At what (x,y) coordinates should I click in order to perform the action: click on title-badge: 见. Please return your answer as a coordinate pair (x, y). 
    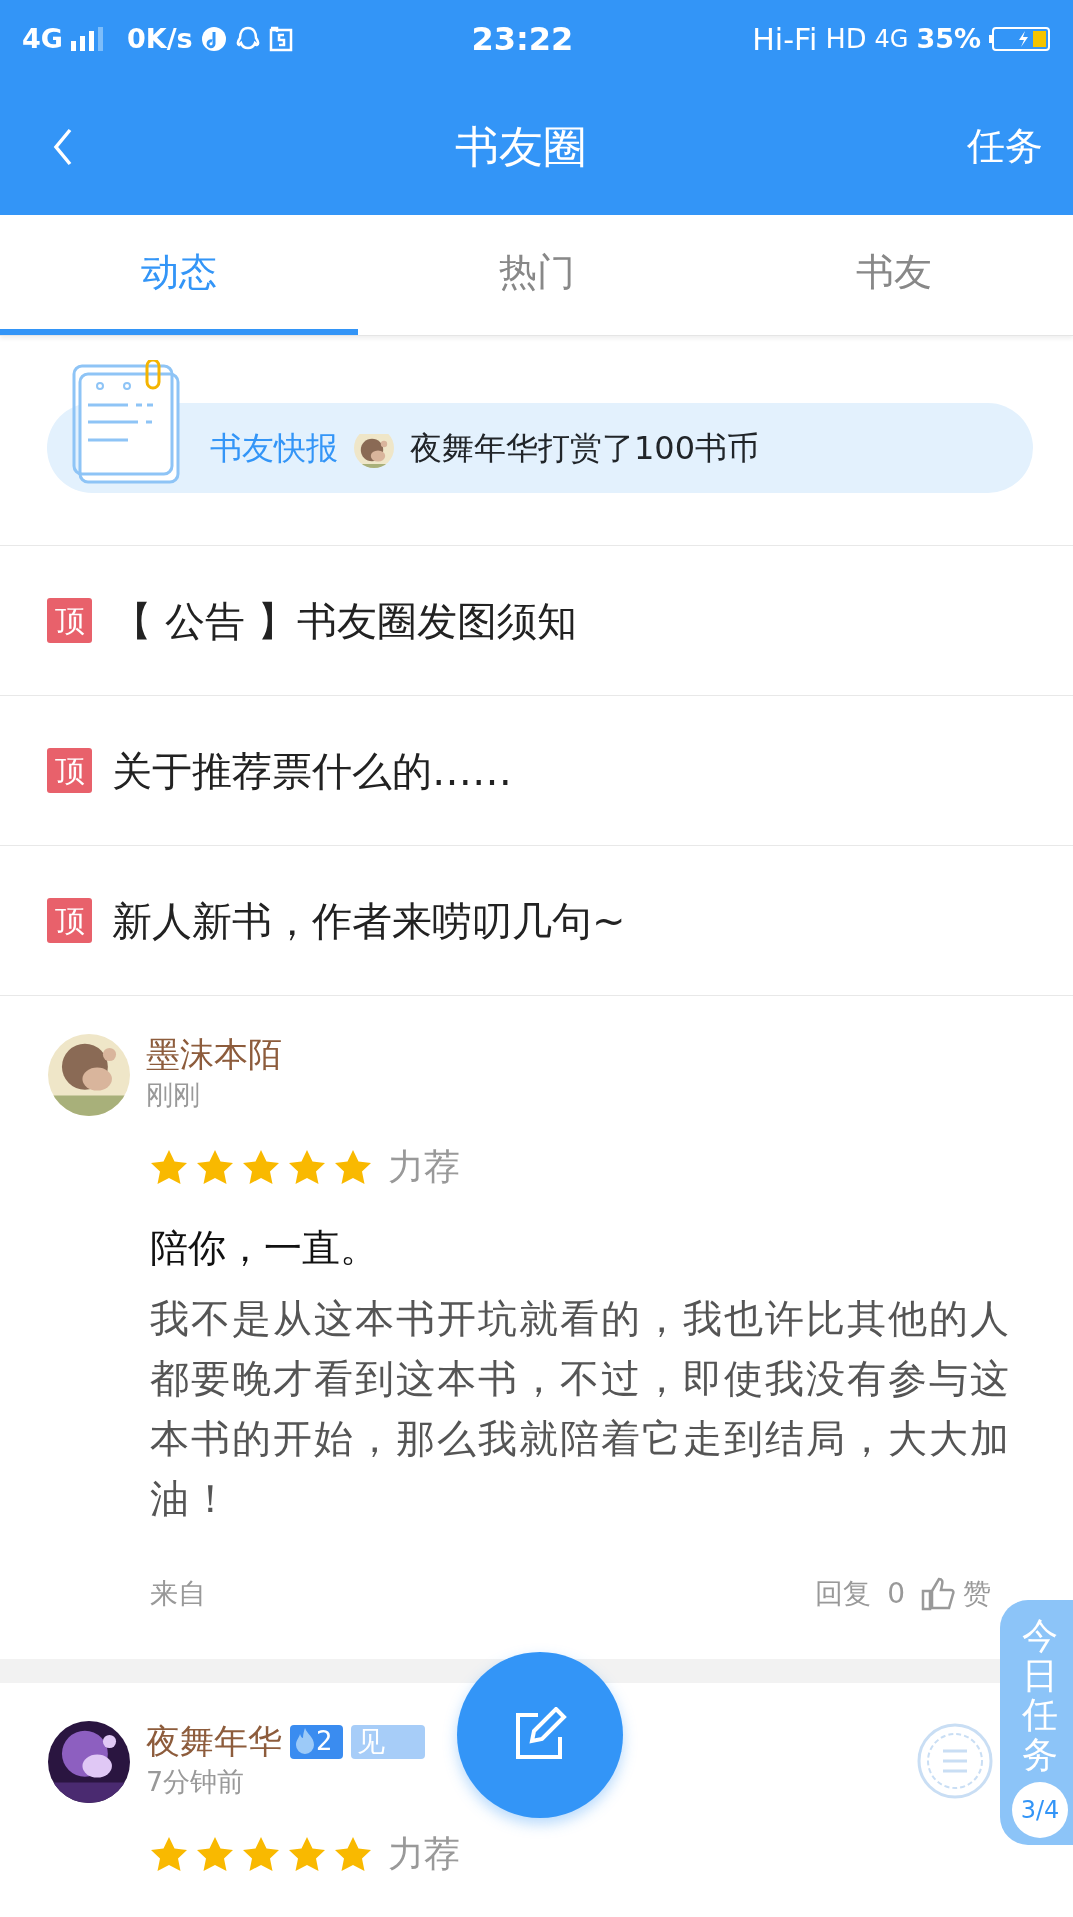
    Looking at the image, I should click on (387, 1741).